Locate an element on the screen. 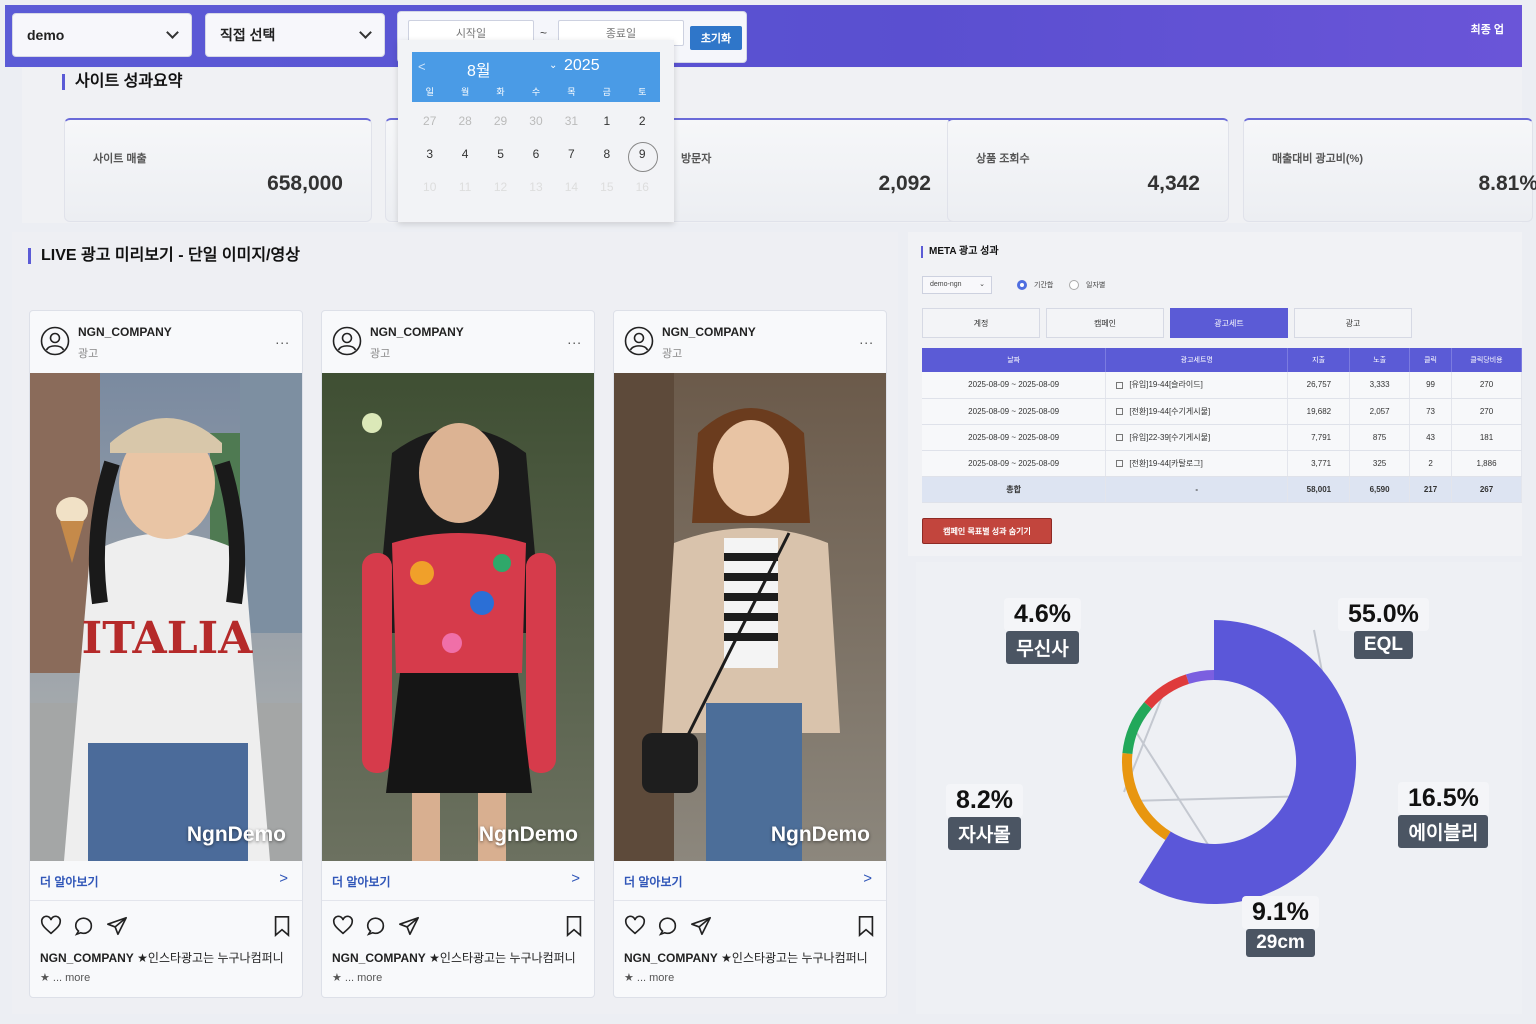  column-header: 광고세트명 is located at coordinates (1197, 360).